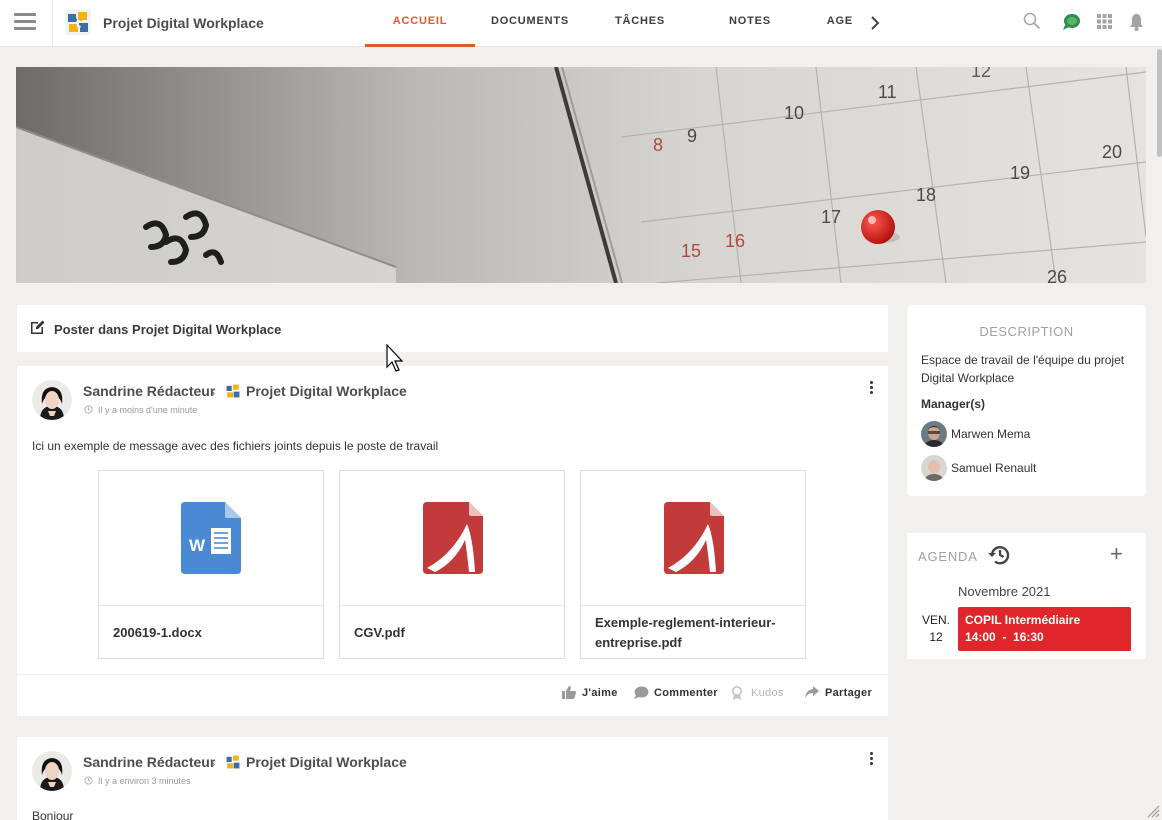  What do you see at coordinates (735, 241) in the screenshot?
I see `calendar-number: 16` at bounding box center [735, 241].